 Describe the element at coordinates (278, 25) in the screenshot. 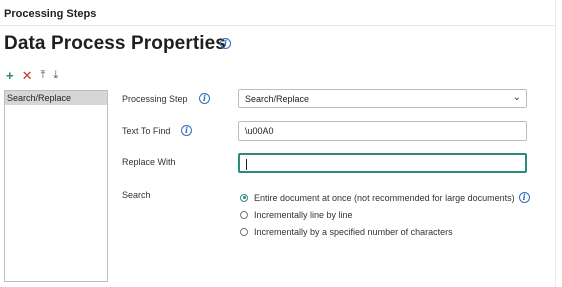

I see `header-divider` at that location.